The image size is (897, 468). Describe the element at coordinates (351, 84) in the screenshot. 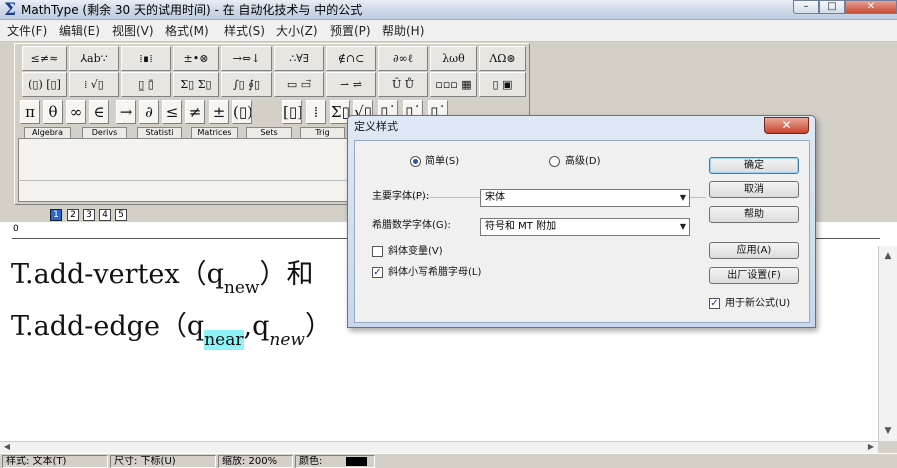

I see `palette-labeled-arrows: ⇀ ⇌` at that location.